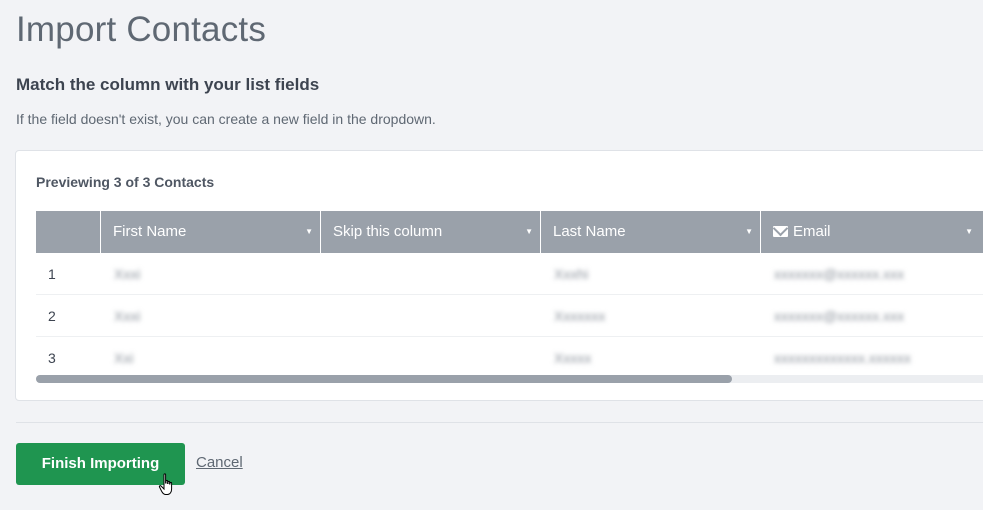 Image resolution: width=983 pixels, height=510 pixels. Describe the element at coordinates (388, 231) in the screenshot. I see `column-label: Skip this column` at that location.